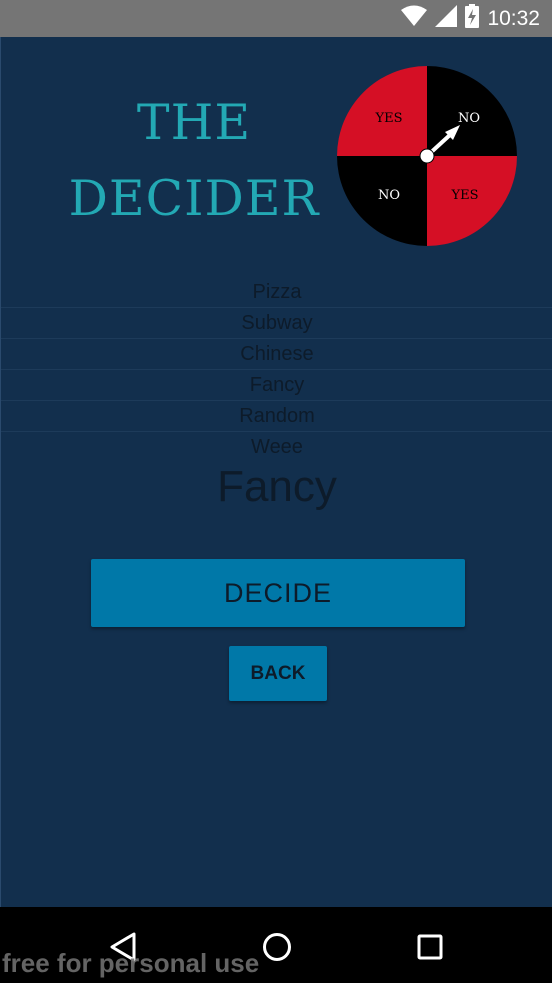 Image resolution: width=552 pixels, height=983 pixels. I want to click on option-item: Pizza, so click(276, 292).